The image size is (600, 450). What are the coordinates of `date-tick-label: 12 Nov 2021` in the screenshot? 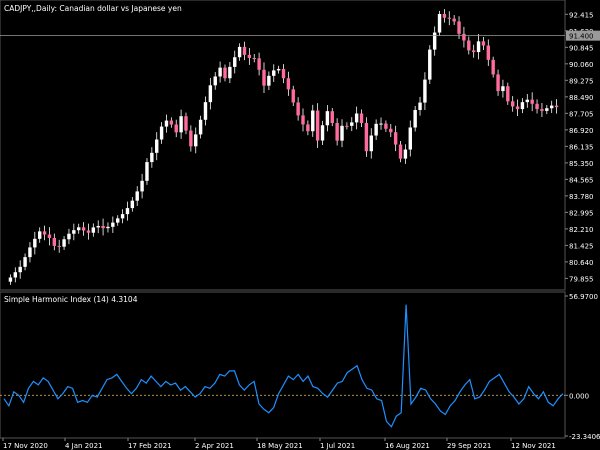 It's located at (533, 446).